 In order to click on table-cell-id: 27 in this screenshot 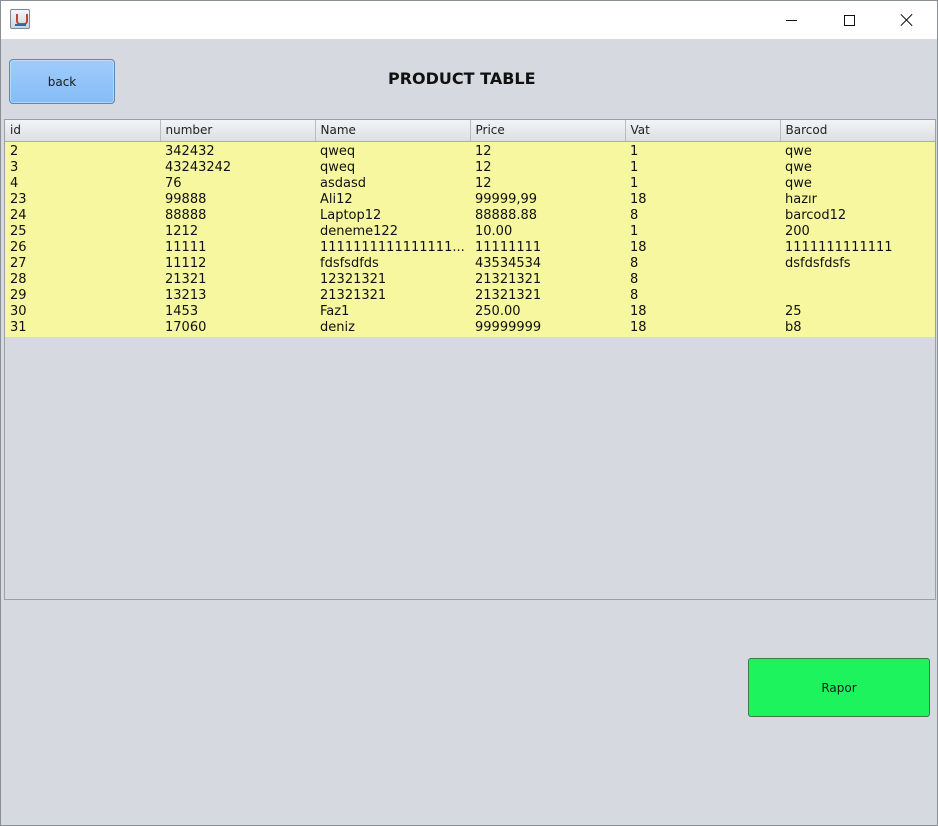, I will do `click(82, 263)`.